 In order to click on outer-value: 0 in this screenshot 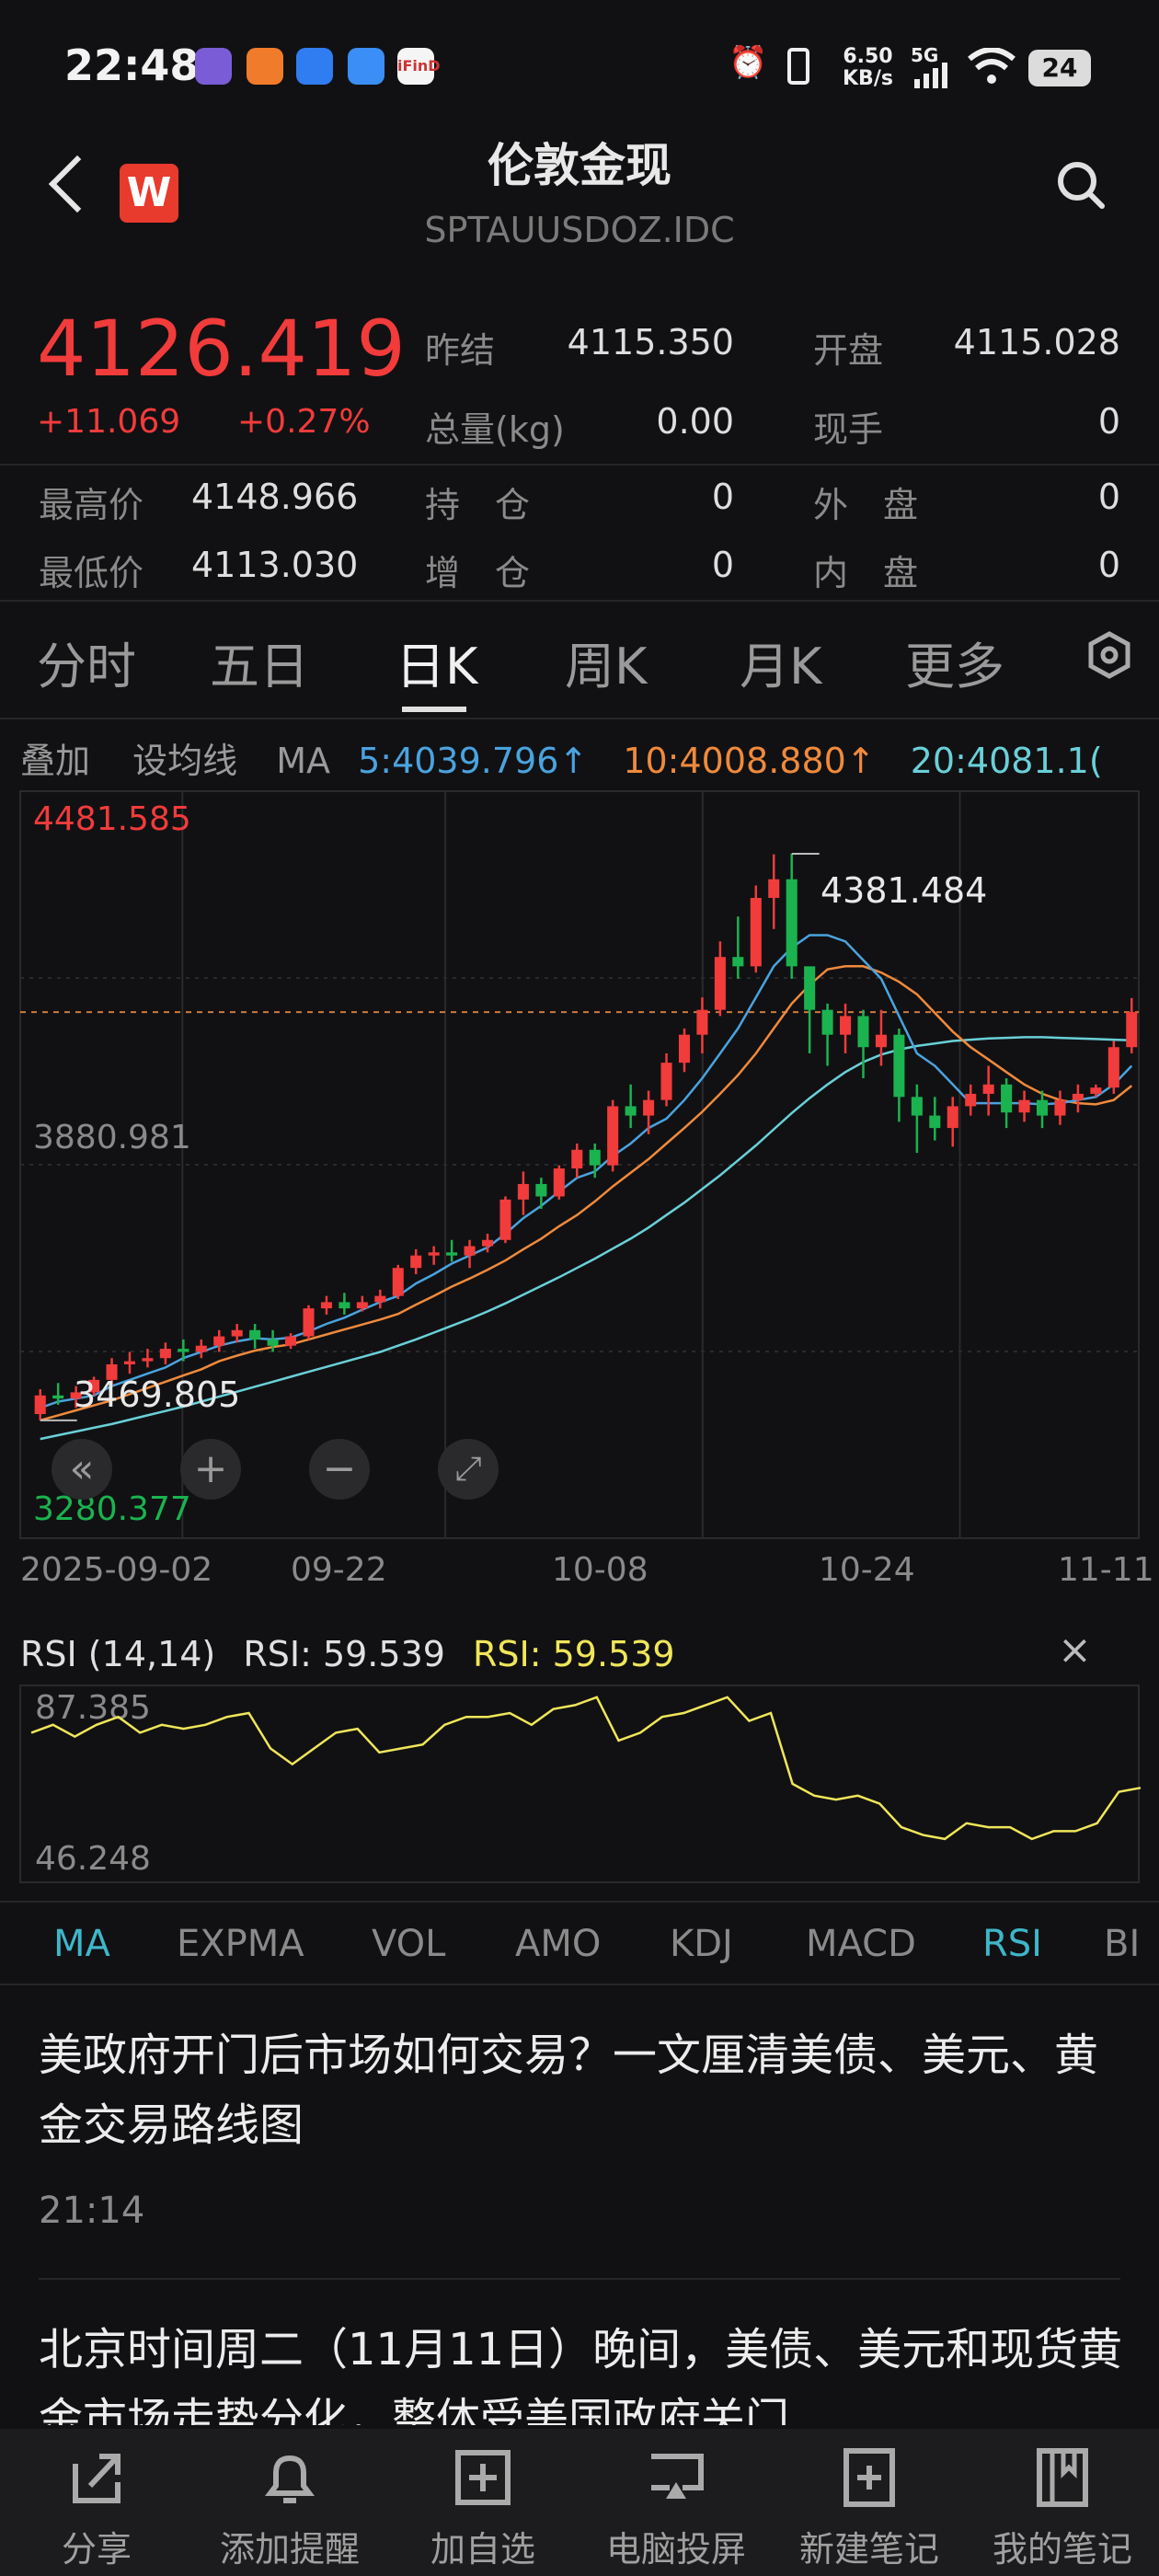, I will do `click(1108, 497)`.